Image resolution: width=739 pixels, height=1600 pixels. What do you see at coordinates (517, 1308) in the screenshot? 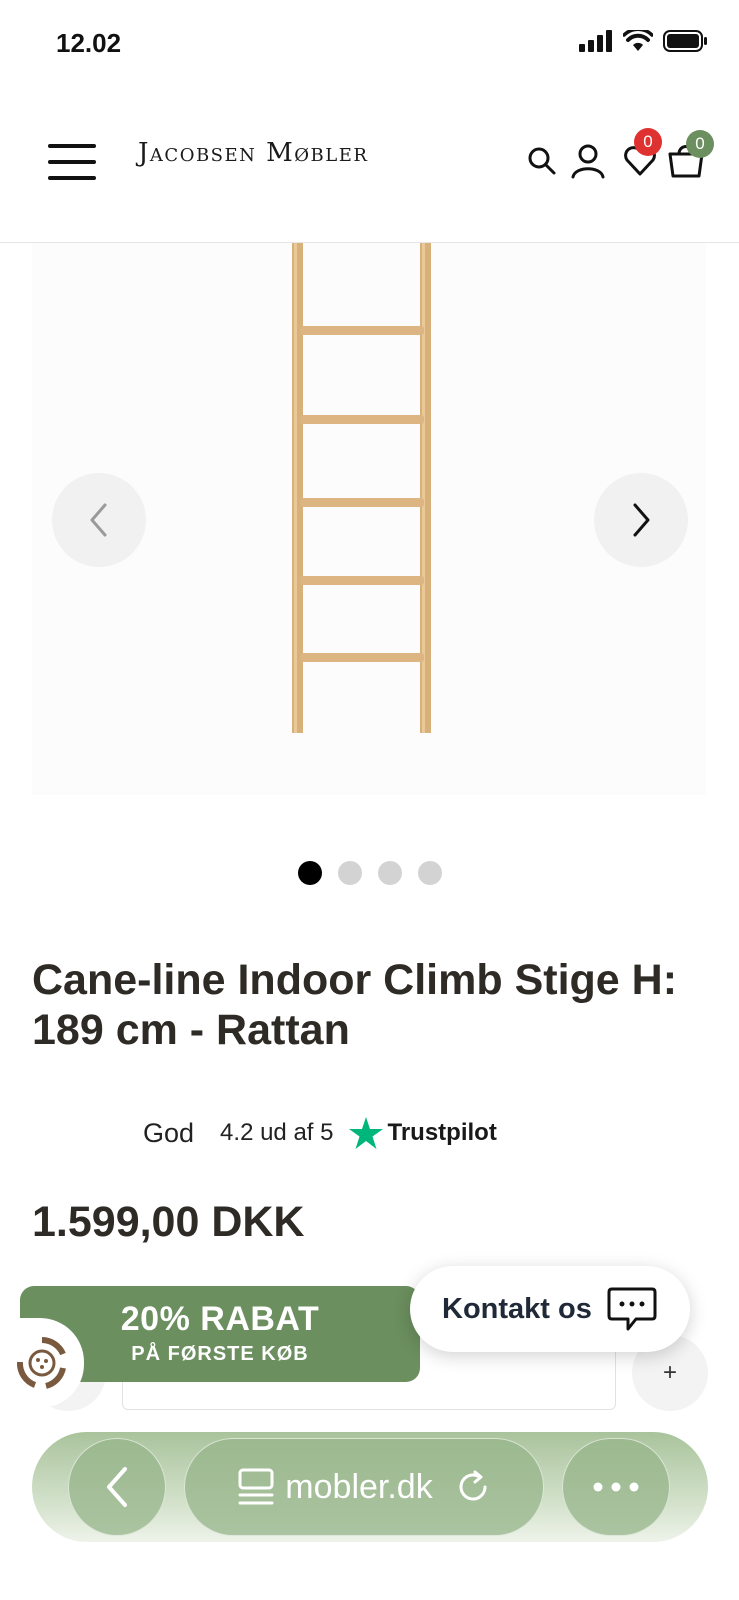
I see `contact-label: Kontakt os` at bounding box center [517, 1308].